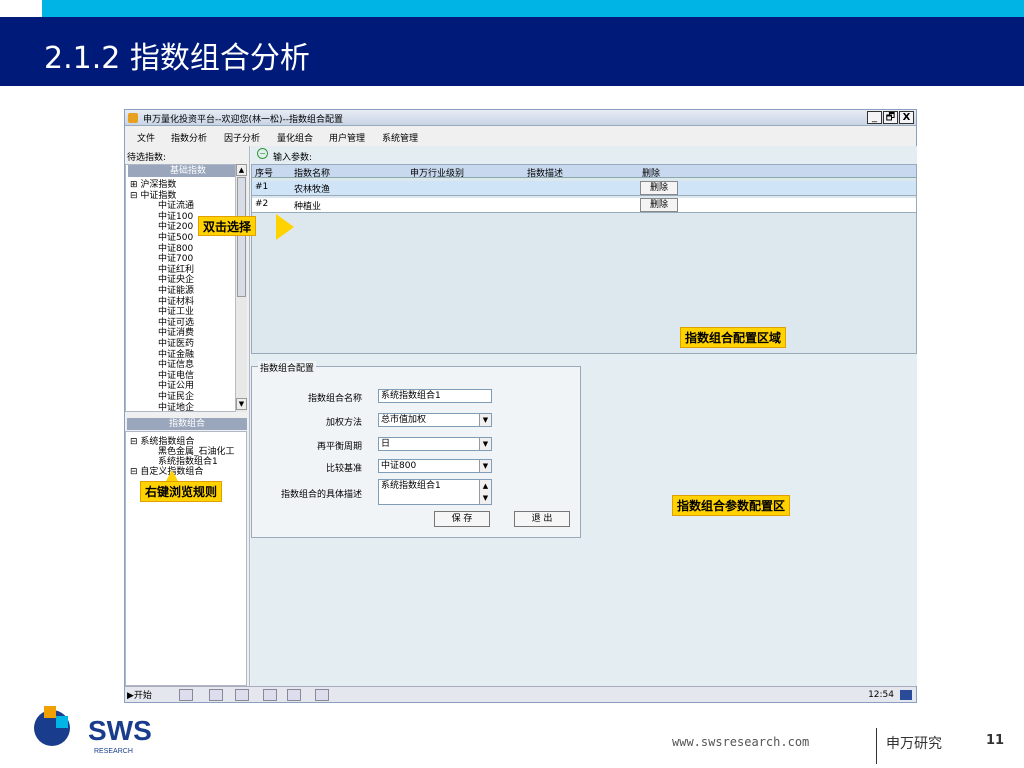  What do you see at coordinates (293, 158) in the screenshot?
I see `params-label: 输入参数:` at bounding box center [293, 158].